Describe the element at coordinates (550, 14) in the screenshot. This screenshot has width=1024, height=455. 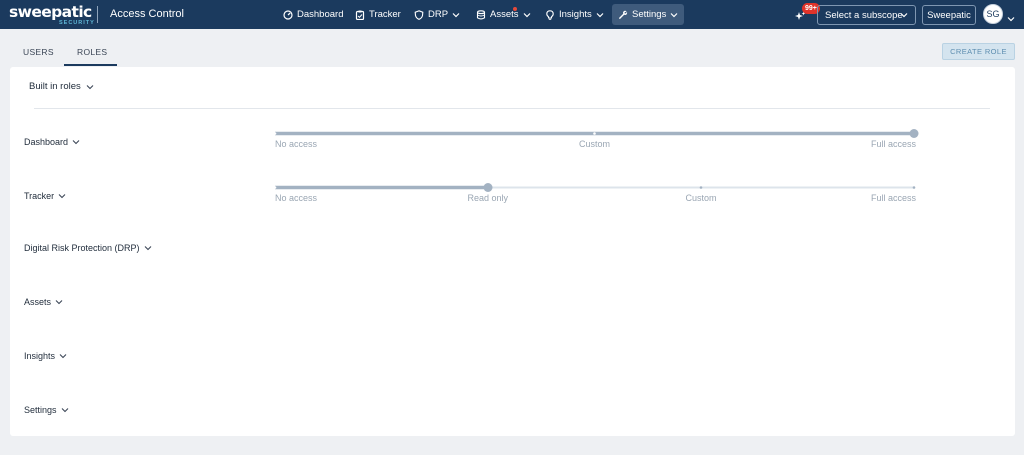
I see `lightbulb-icon` at that location.